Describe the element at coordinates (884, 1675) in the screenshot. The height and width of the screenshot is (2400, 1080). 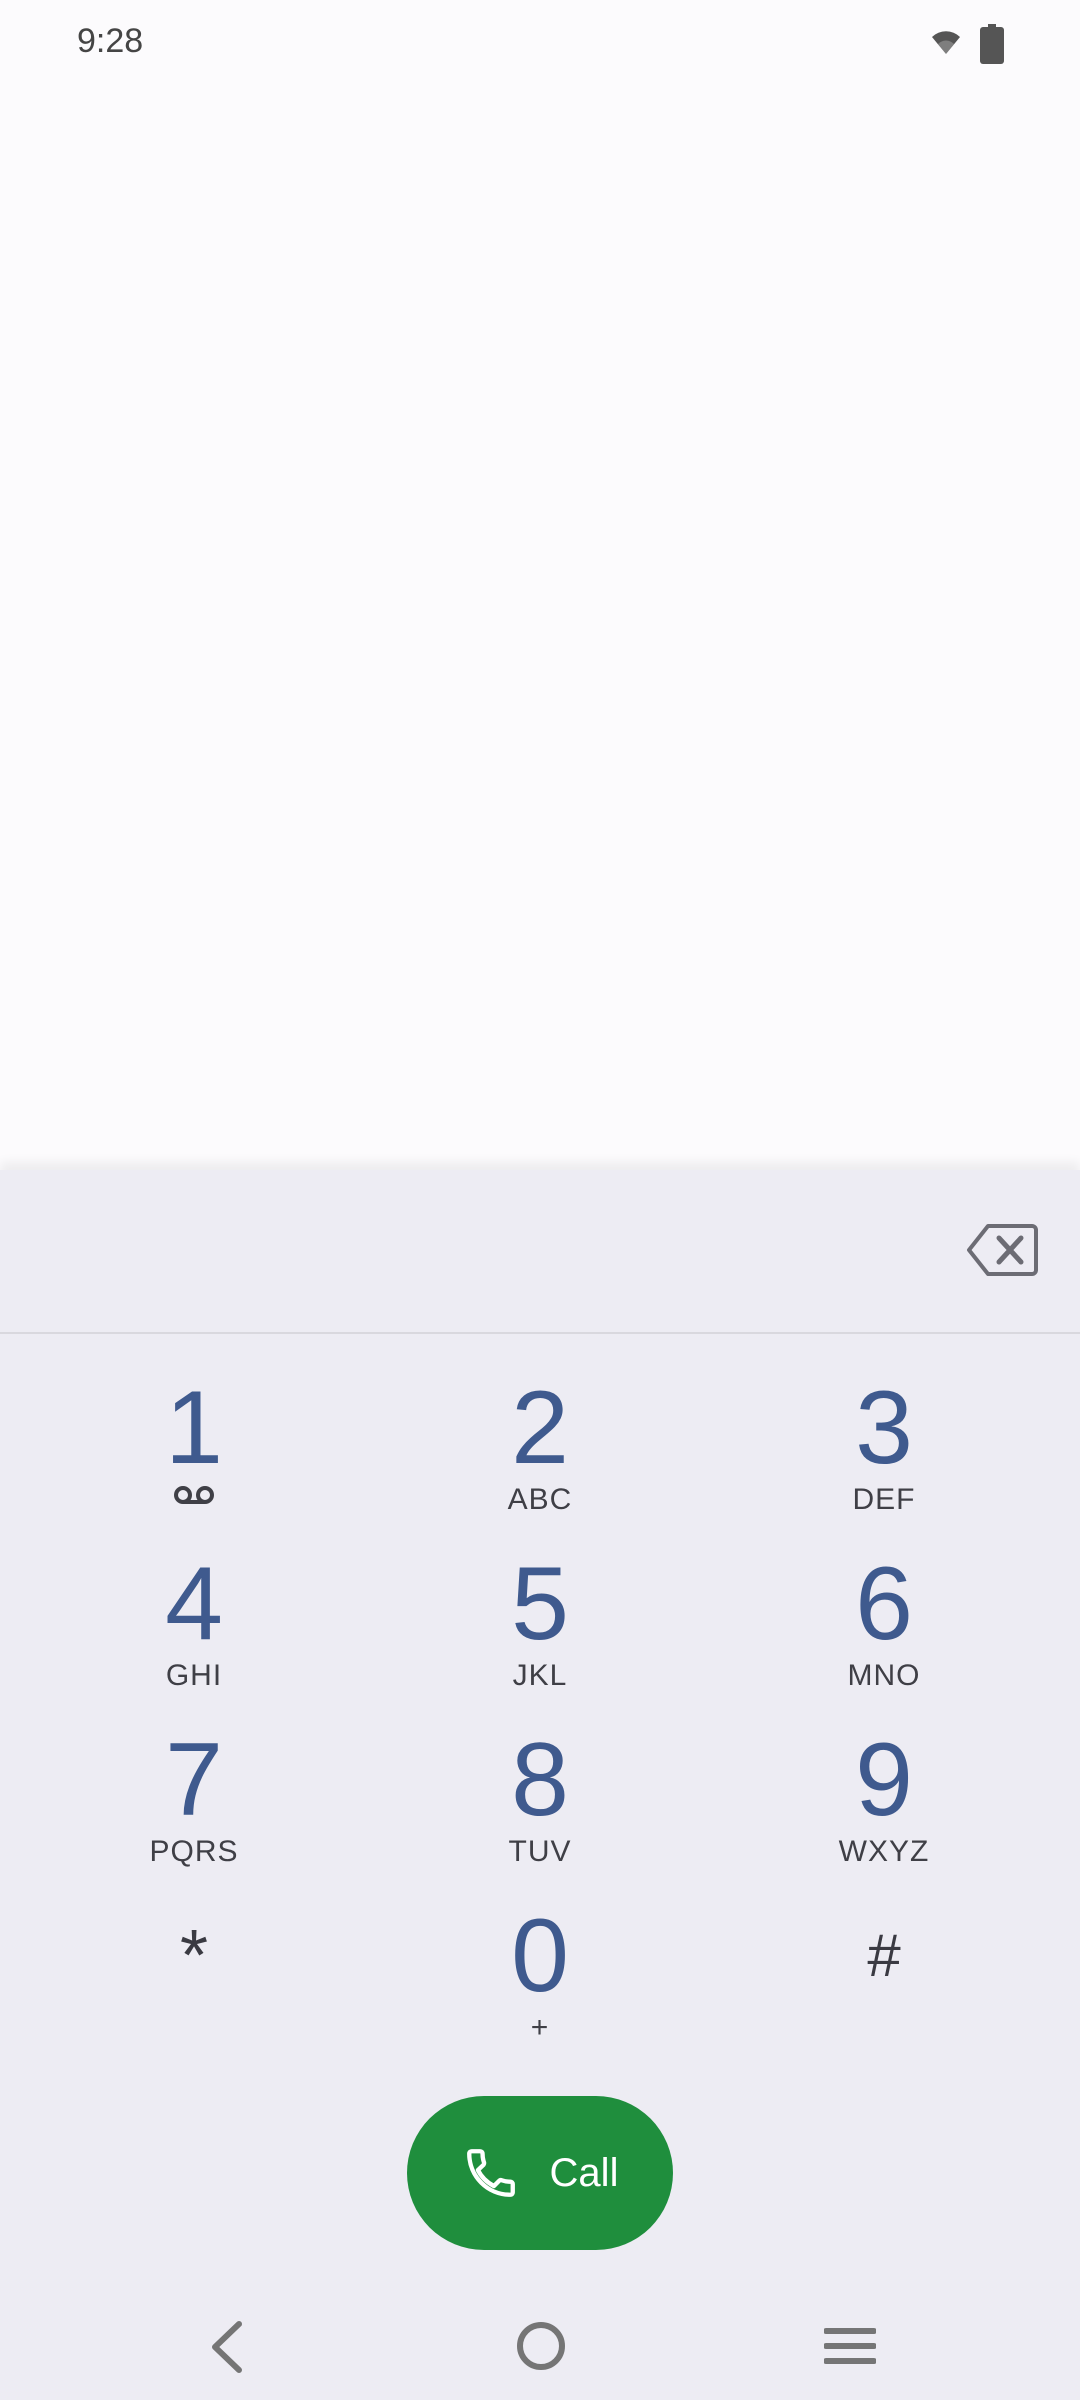
I see `key-letters: MNO` at that location.